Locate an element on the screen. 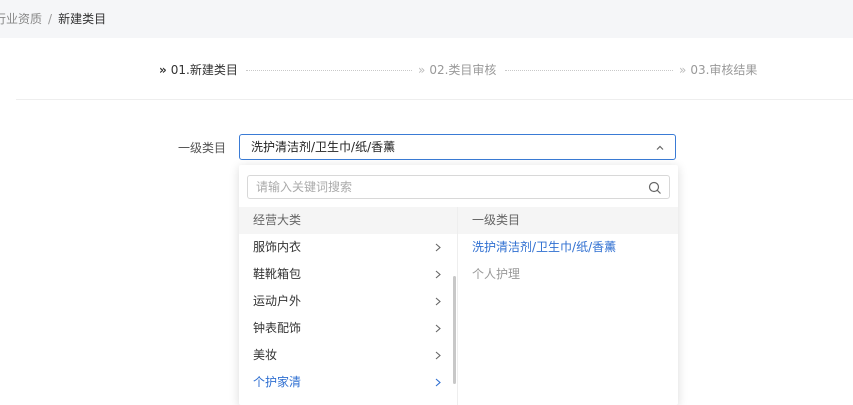  category-item-sports-outdoor: 运动户外 is located at coordinates (348, 301).